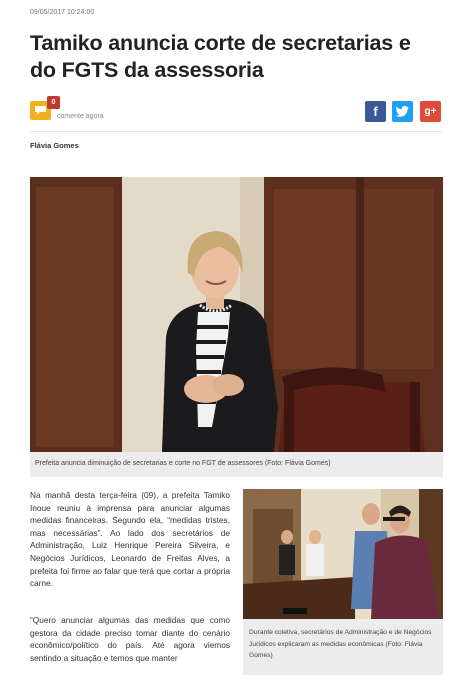 Image resolution: width=450 pixels, height=680 pixels. I want to click on comment-now-link: comente agora, so click(80, 116).